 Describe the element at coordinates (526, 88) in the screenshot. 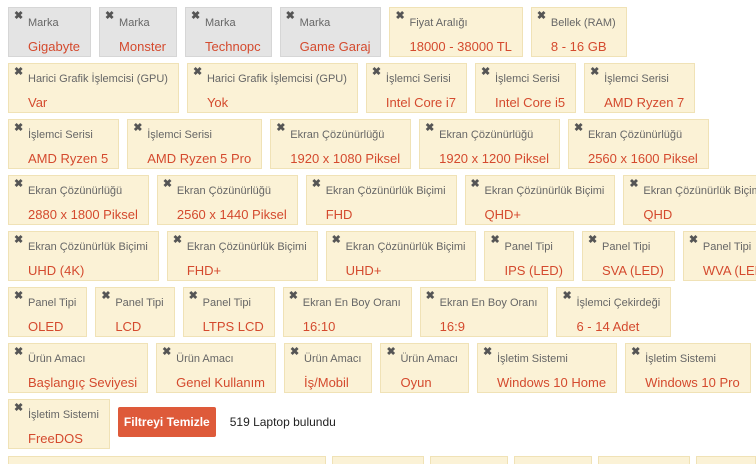

I see `filter-chip-i-slemci-serisi-intel-core-i5: ✖ İşlemci Serisi Intel Core i5` at that location.